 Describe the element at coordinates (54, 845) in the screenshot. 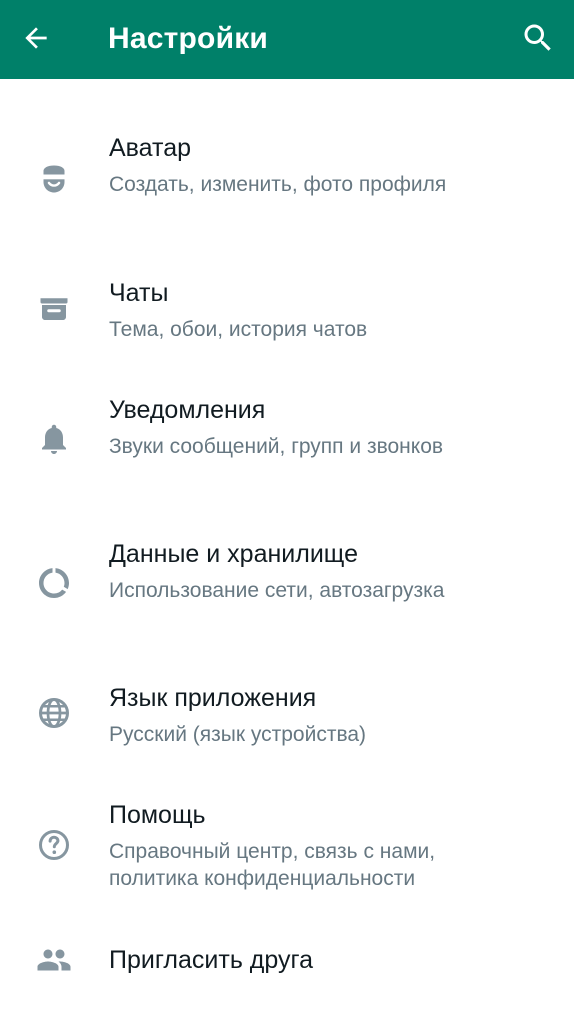

I see `help-icon` at that location.